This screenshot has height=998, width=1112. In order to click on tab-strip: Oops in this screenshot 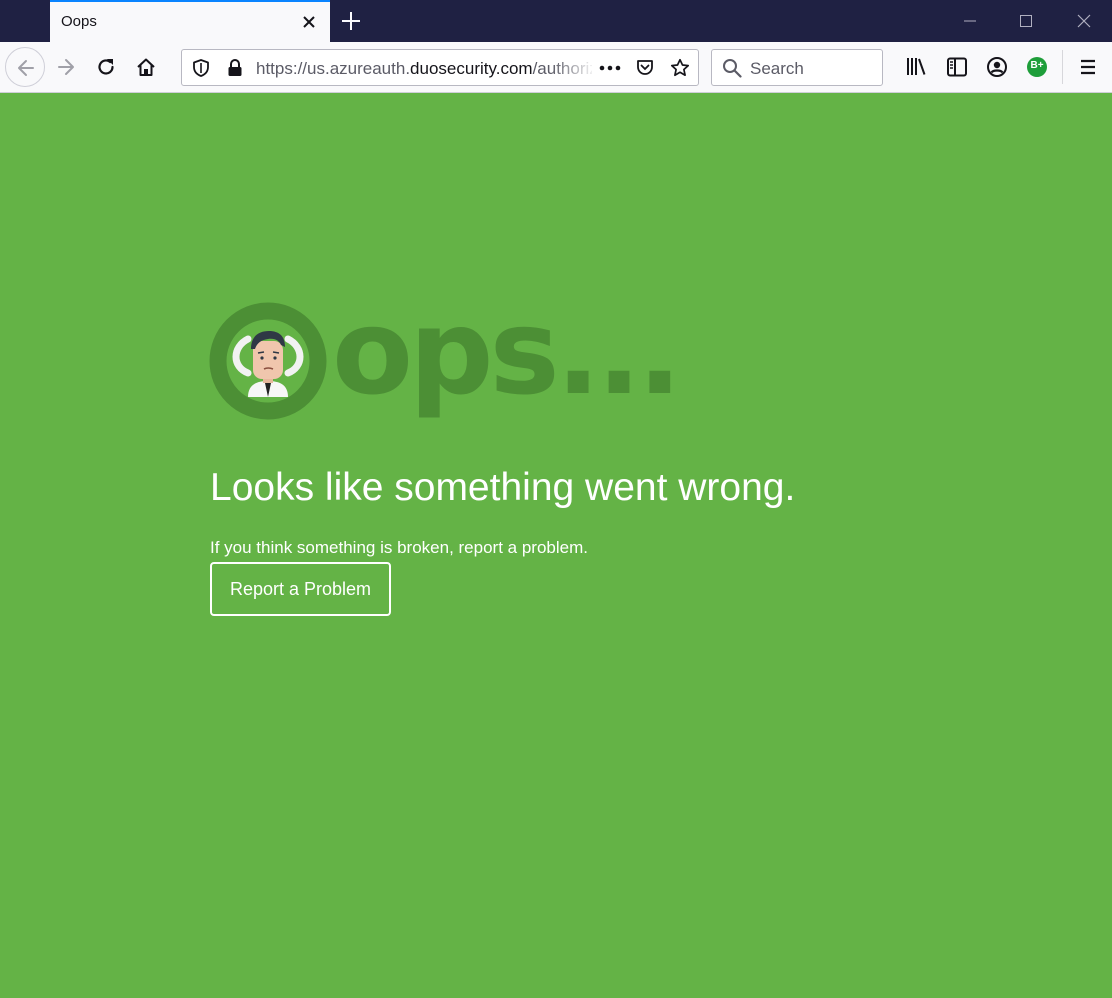, I will do `click(556, 21)`.